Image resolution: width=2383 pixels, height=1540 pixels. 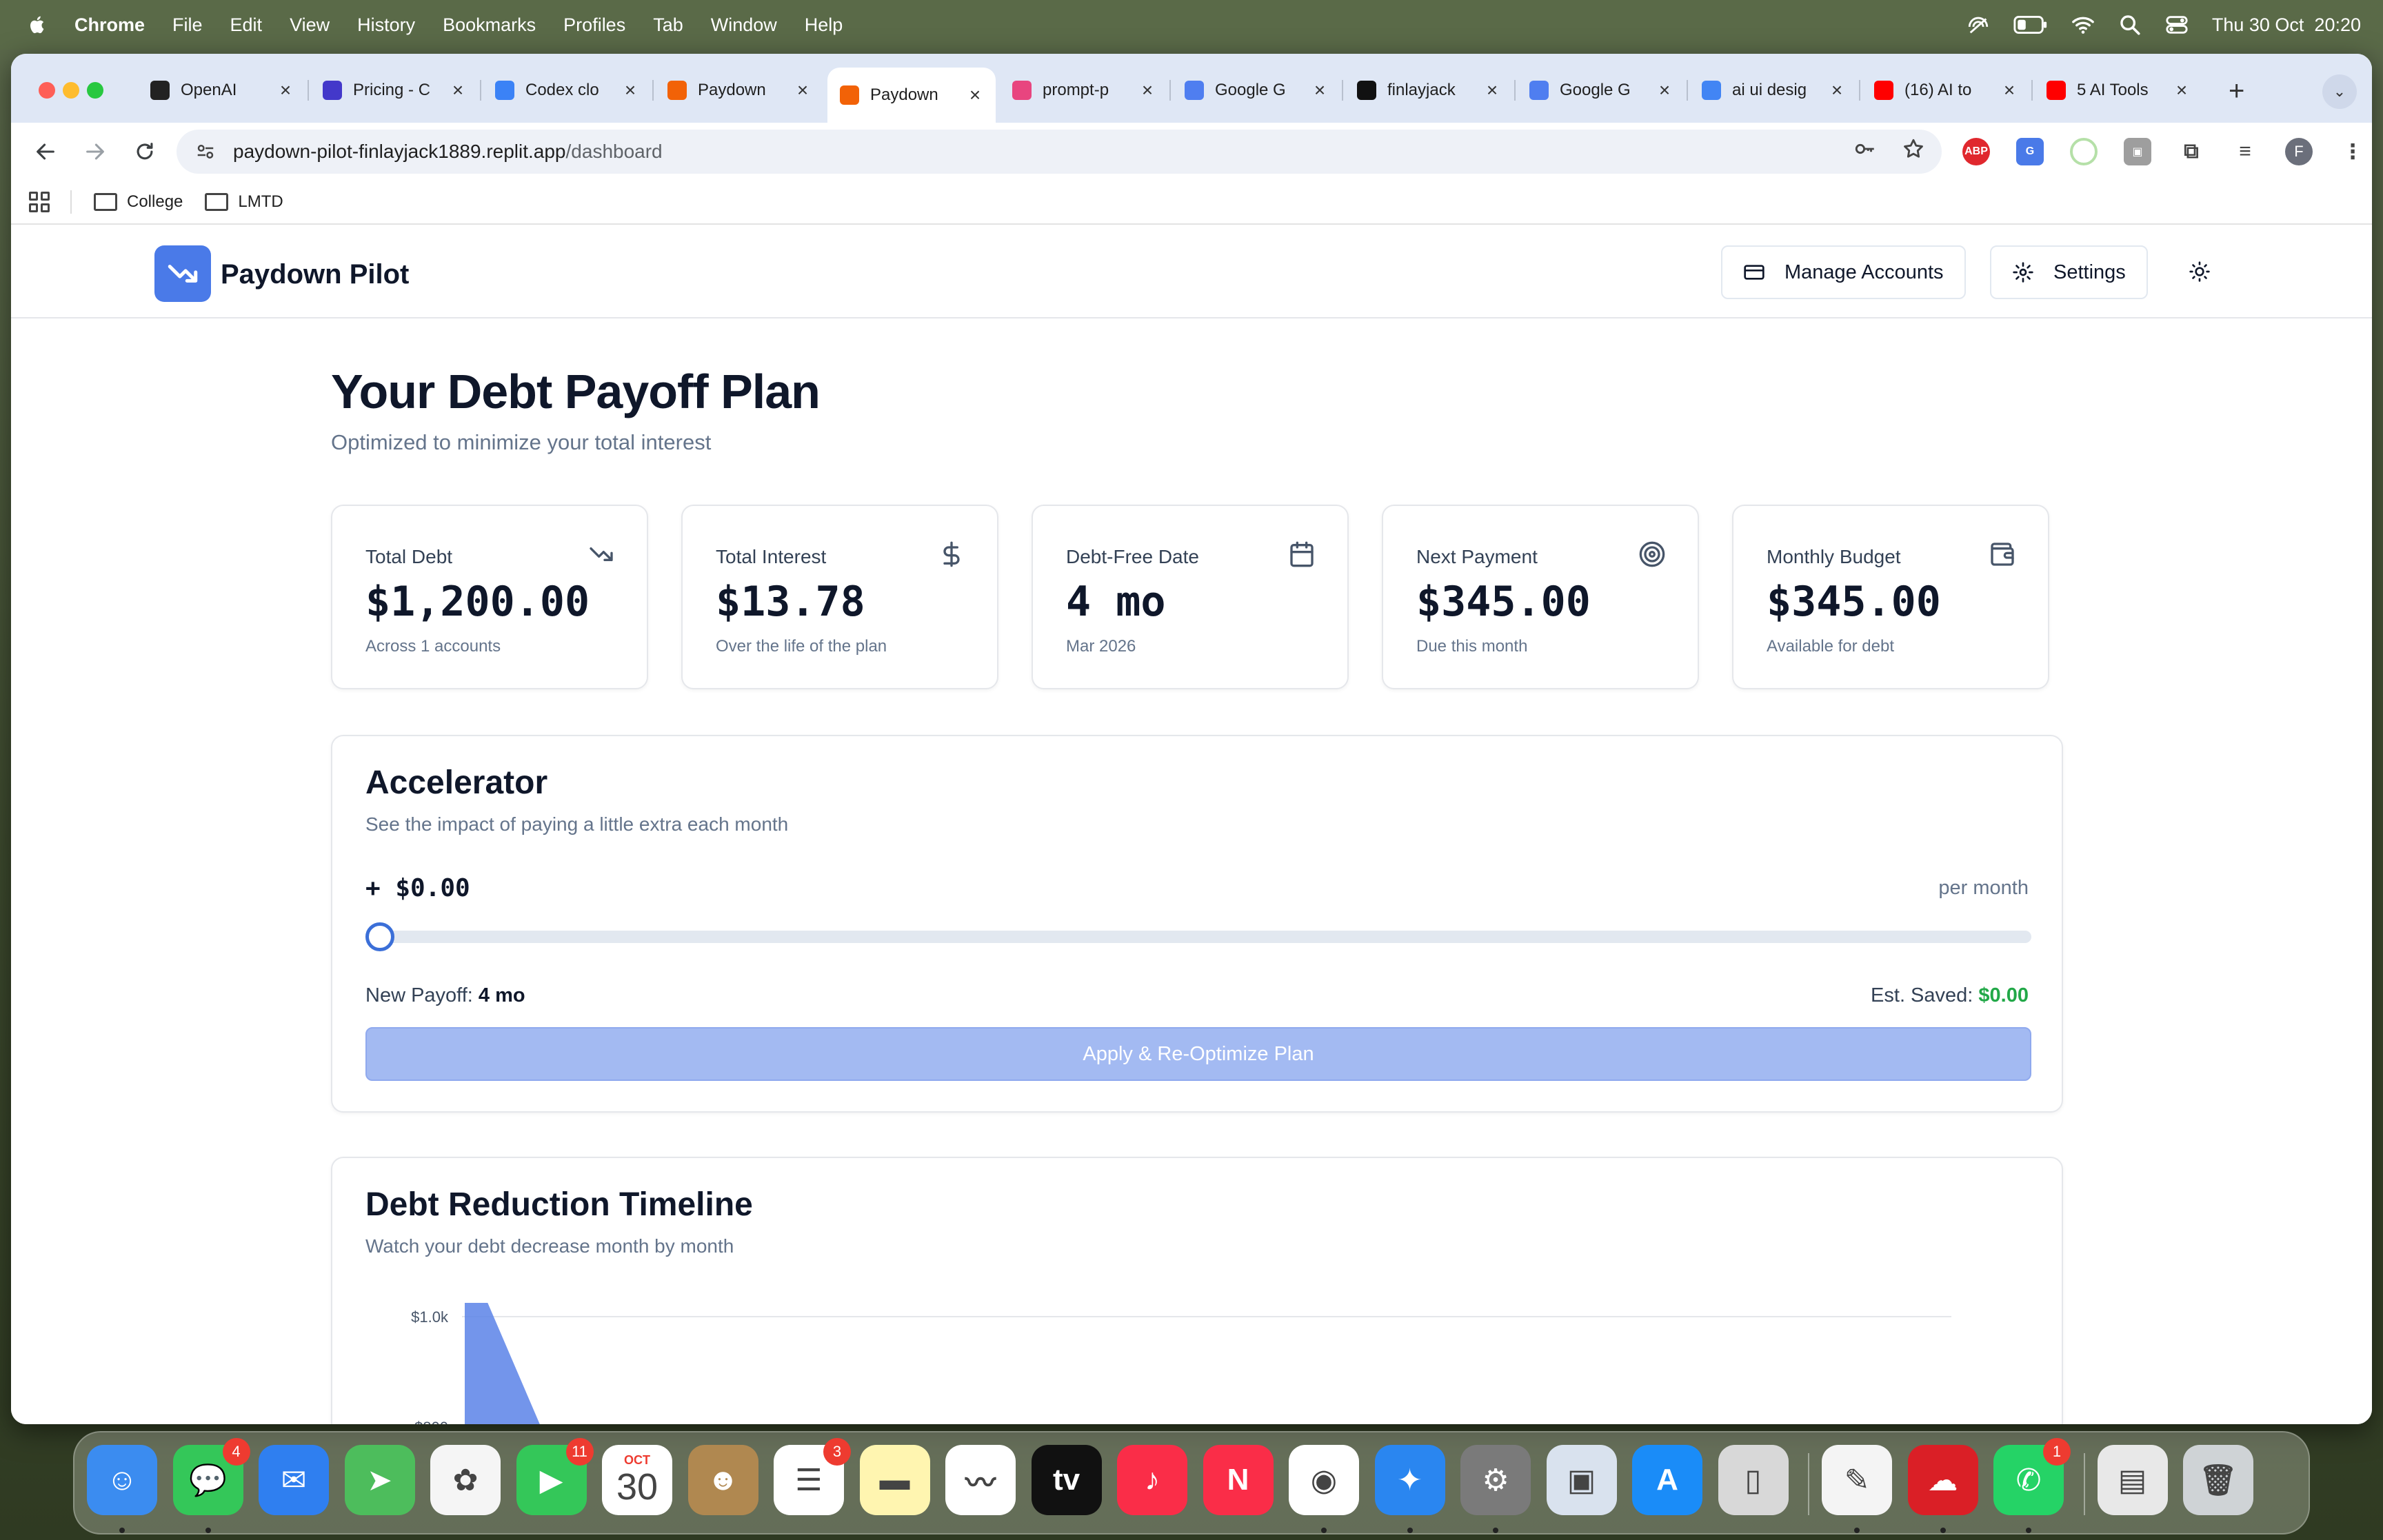 I want to click on dock-creative-cloud-icon: ☁, so click(x=1942, y=1480).